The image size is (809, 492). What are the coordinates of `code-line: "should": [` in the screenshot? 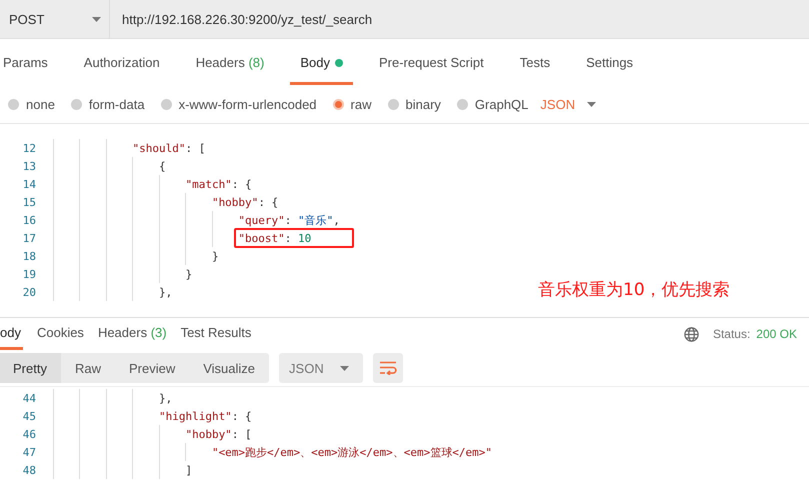 It's located at (168, 148).